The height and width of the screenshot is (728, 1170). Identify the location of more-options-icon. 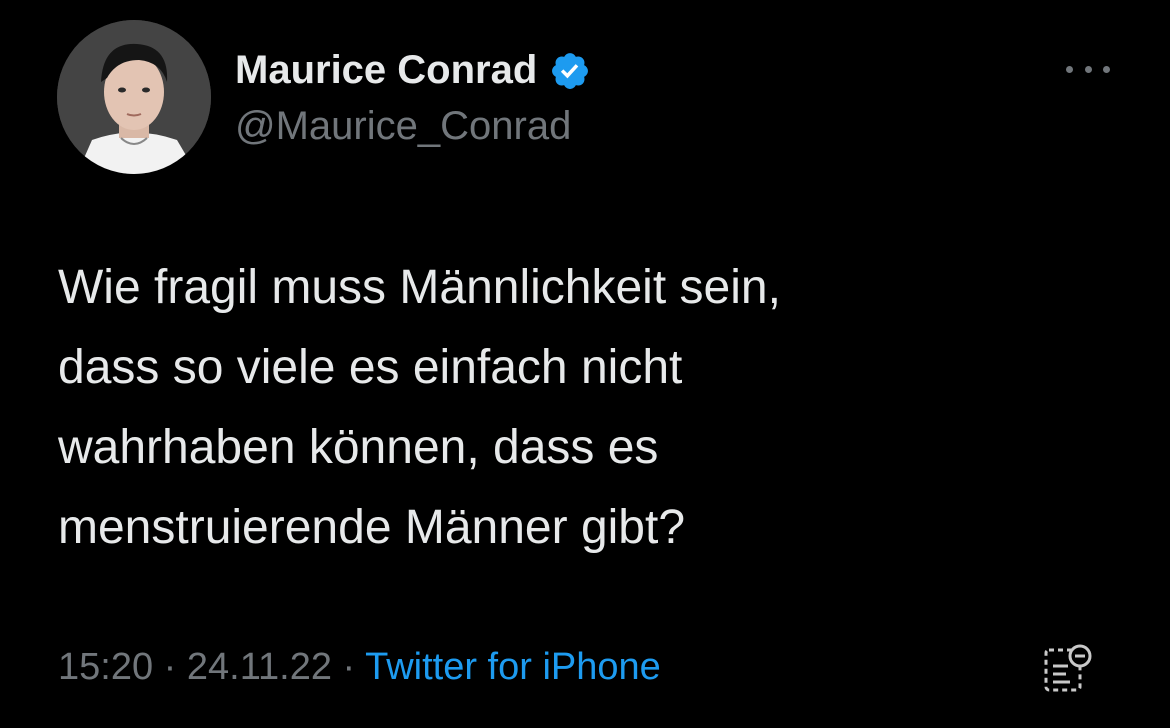
(1088, 69).